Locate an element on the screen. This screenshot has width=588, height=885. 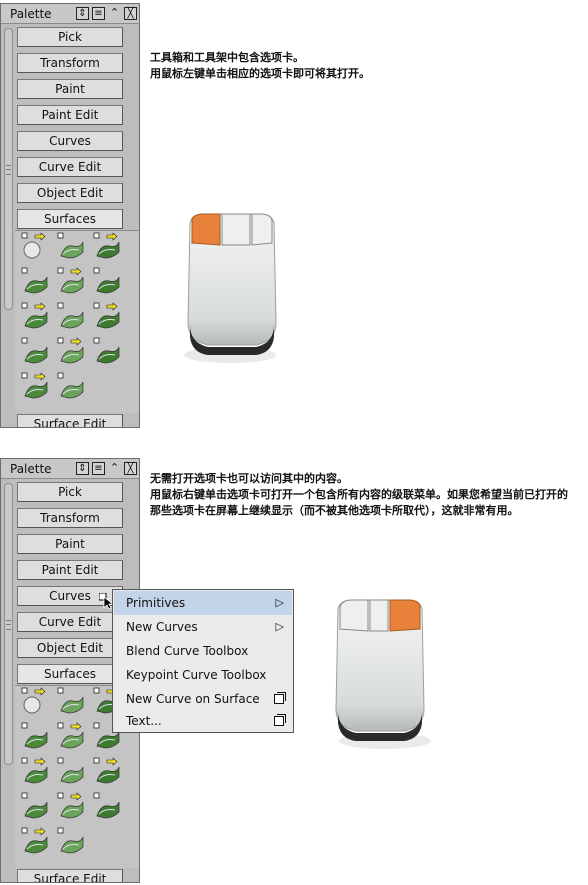
right-button-highlight is located at coordinates (405, 615).